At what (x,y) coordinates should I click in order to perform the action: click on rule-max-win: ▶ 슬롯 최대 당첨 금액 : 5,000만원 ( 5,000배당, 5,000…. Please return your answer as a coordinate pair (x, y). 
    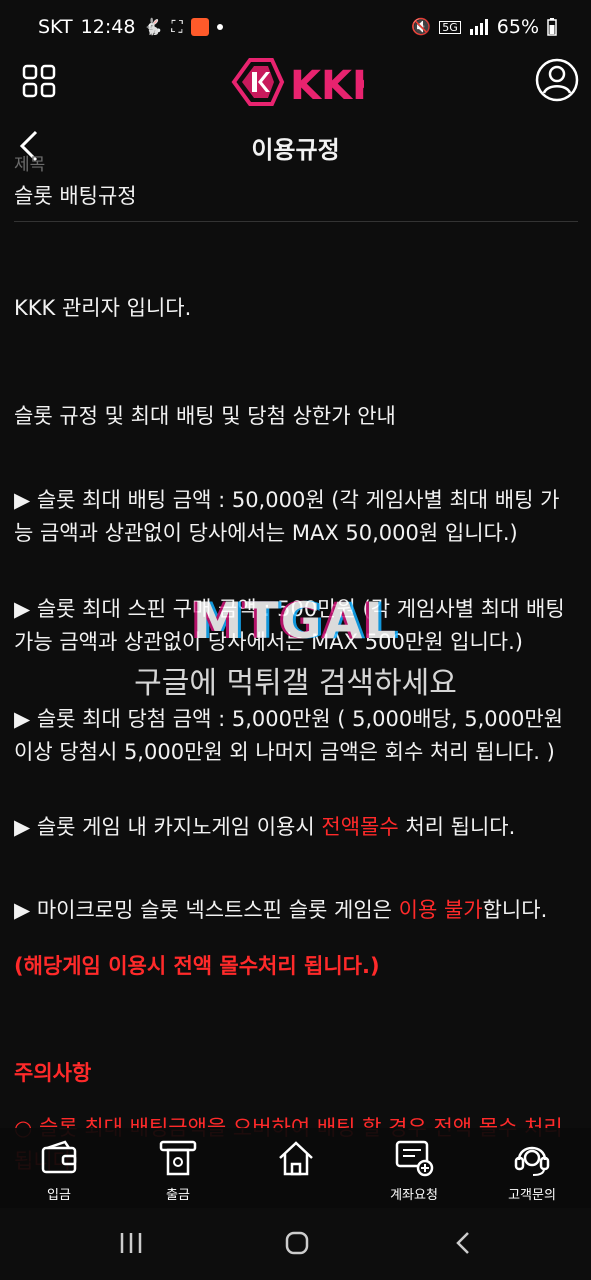
    Looking at the image, I should click on (289, 735).